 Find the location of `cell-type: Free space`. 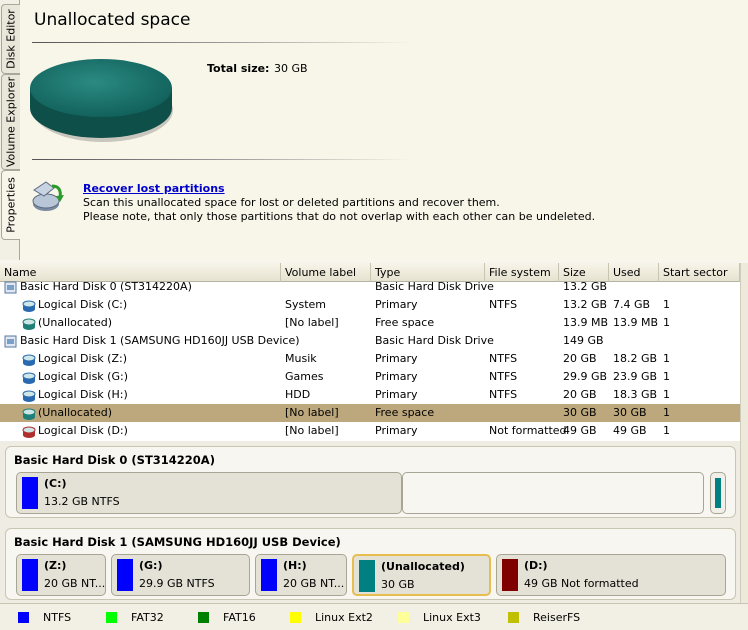

cell-type: Free space is located at coordinates (405, 412).